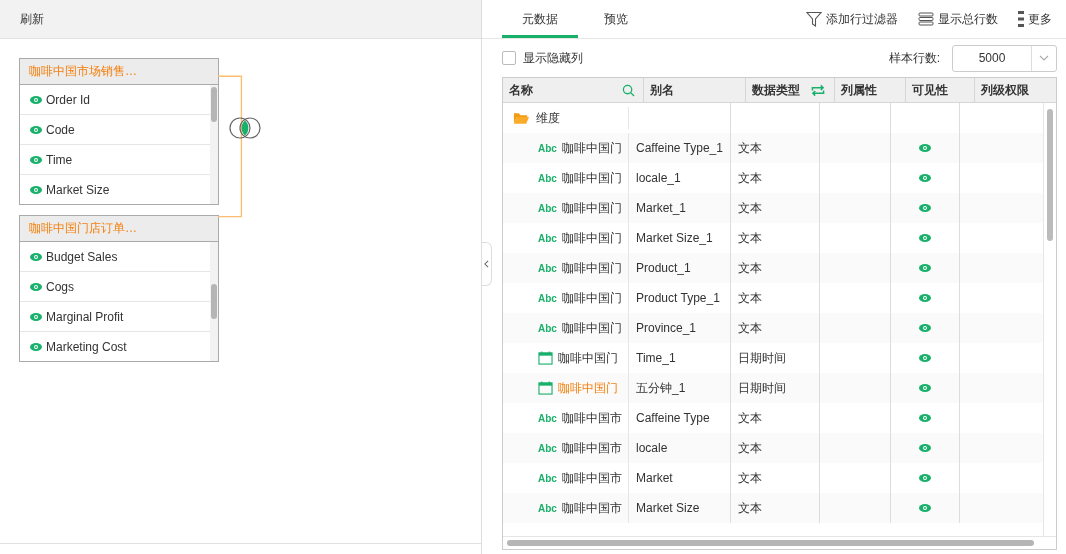  I want to click on column-header: 名称, so click(573, 90).